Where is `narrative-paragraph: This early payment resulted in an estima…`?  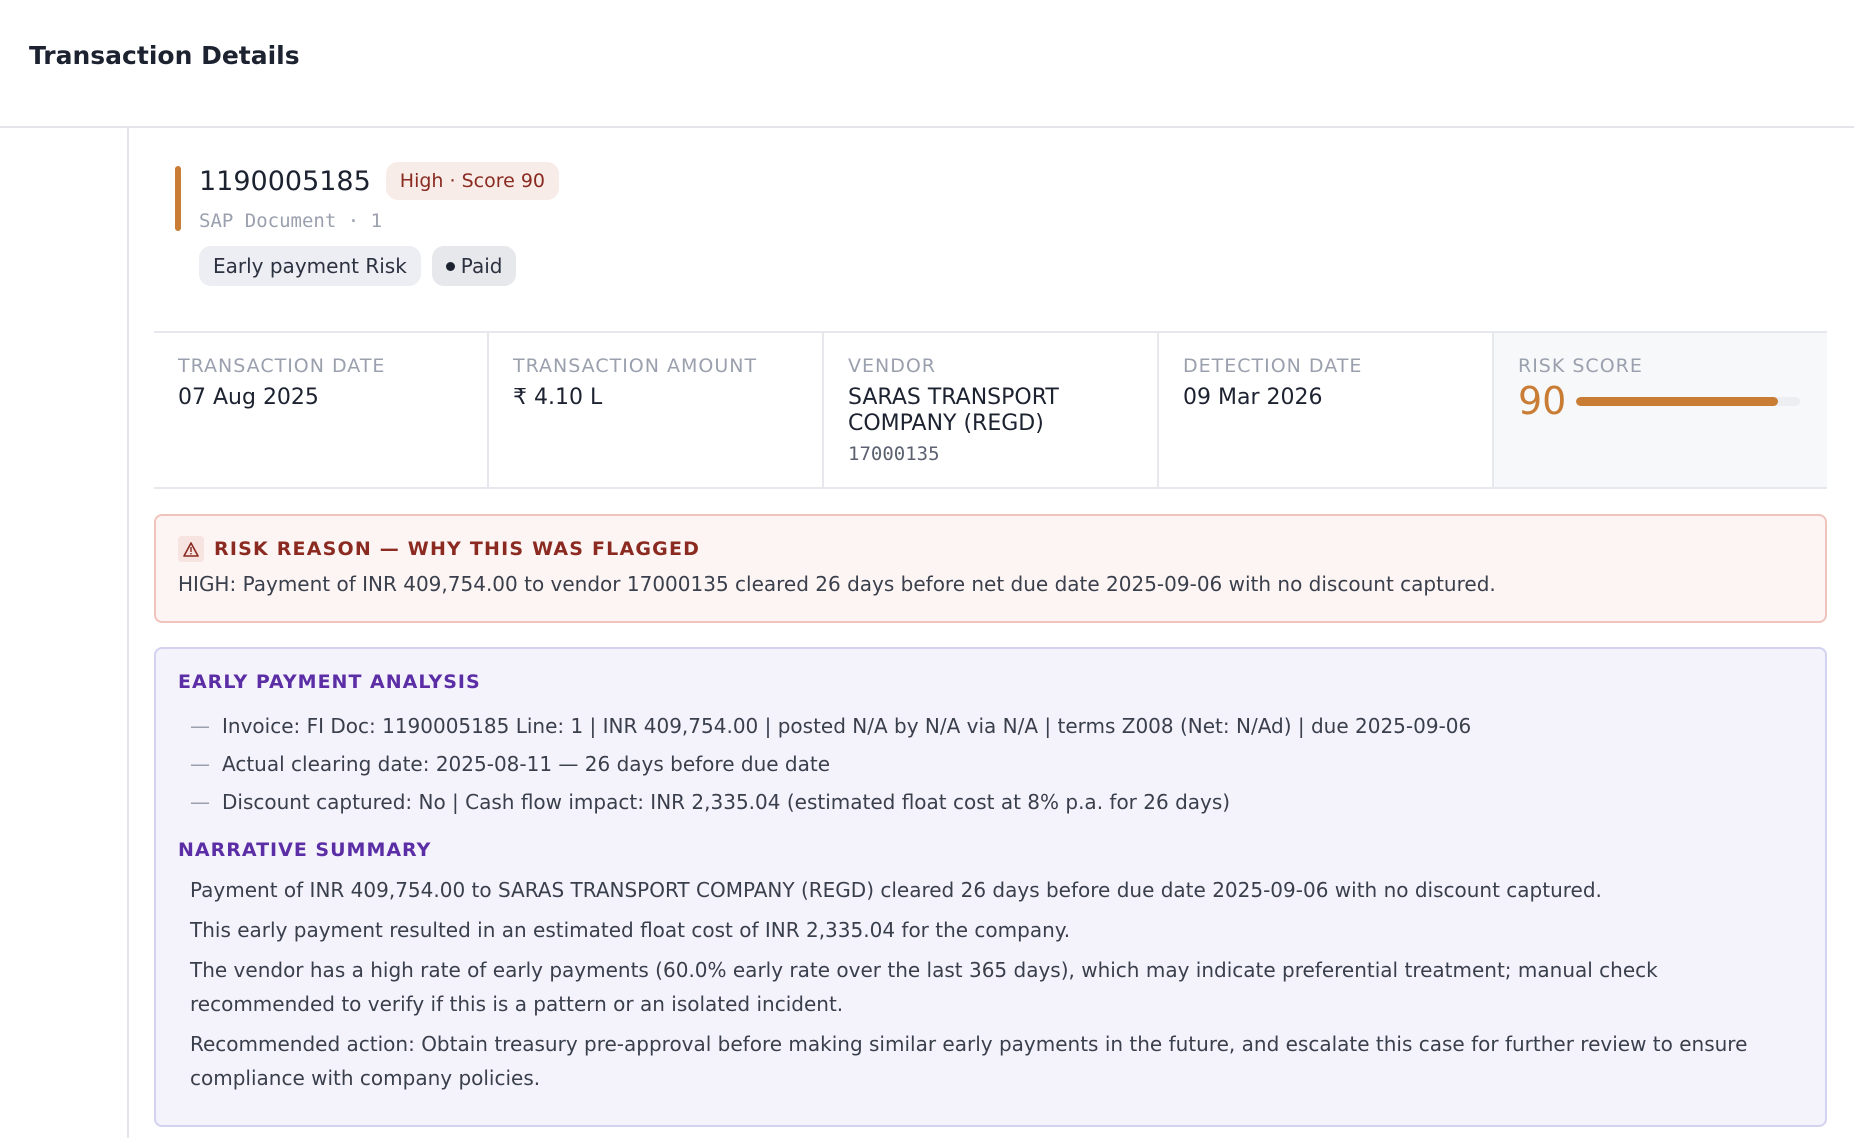
narrative-paragraph: This early payment resulted in an estima… is located at coordinates (630, 930).